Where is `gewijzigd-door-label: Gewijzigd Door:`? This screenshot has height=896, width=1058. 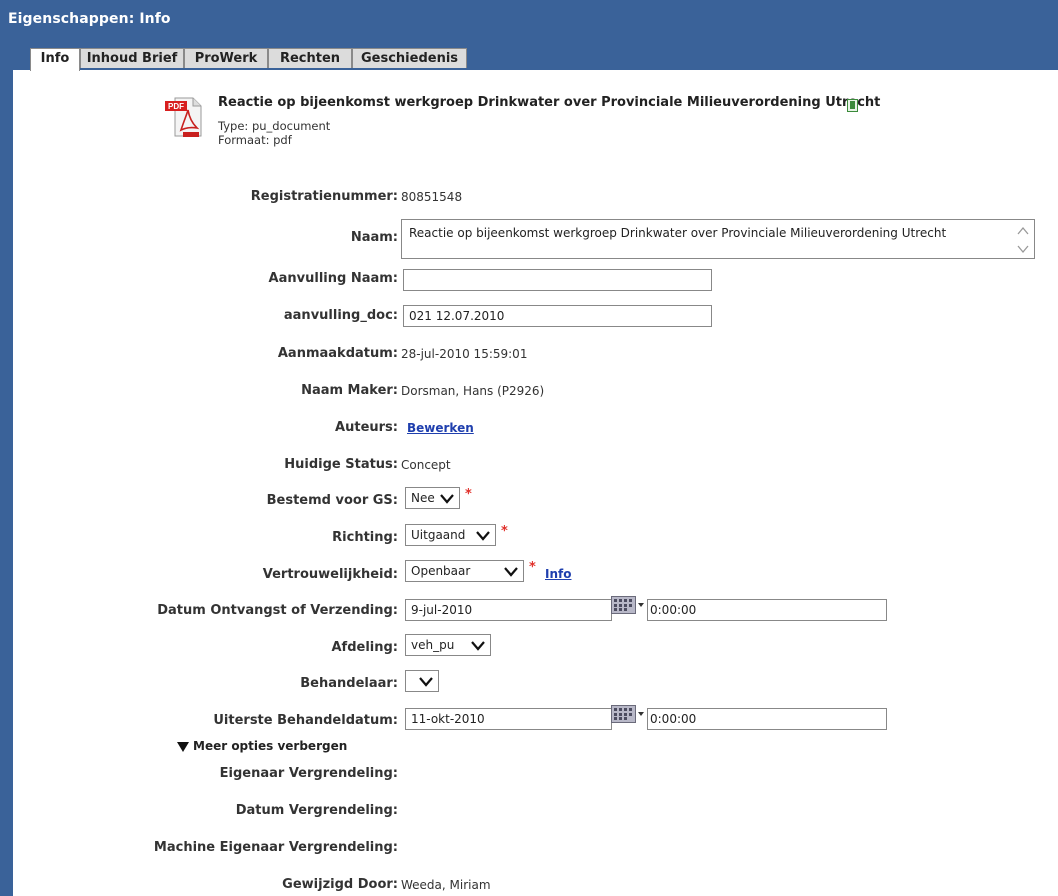
gewijzigd-door-label: Gewijzigd Door: is located at coordinates (340, 884).